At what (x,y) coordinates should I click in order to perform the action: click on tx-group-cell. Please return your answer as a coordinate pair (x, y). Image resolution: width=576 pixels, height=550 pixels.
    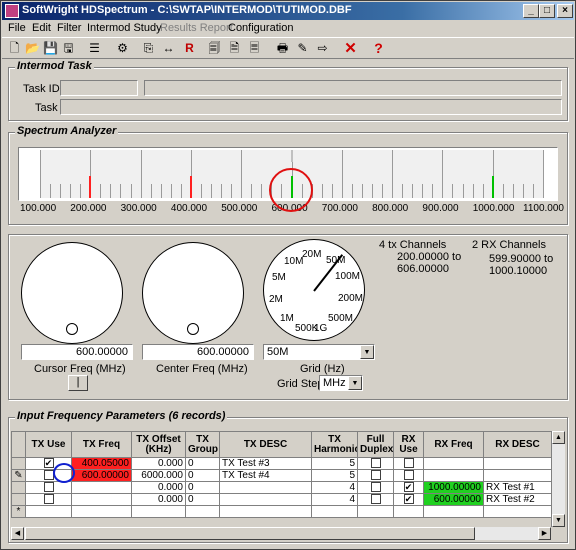
    Looking at the image, I should click on (202, 511).